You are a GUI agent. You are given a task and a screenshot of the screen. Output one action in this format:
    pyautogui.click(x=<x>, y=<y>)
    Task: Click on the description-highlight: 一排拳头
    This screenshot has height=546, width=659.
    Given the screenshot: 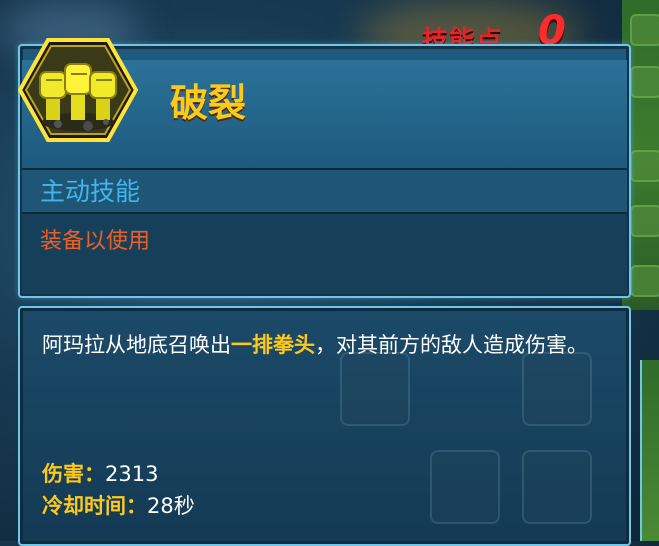 What is the action you would take?
    pyautogui.click(x=273, y=345)
    